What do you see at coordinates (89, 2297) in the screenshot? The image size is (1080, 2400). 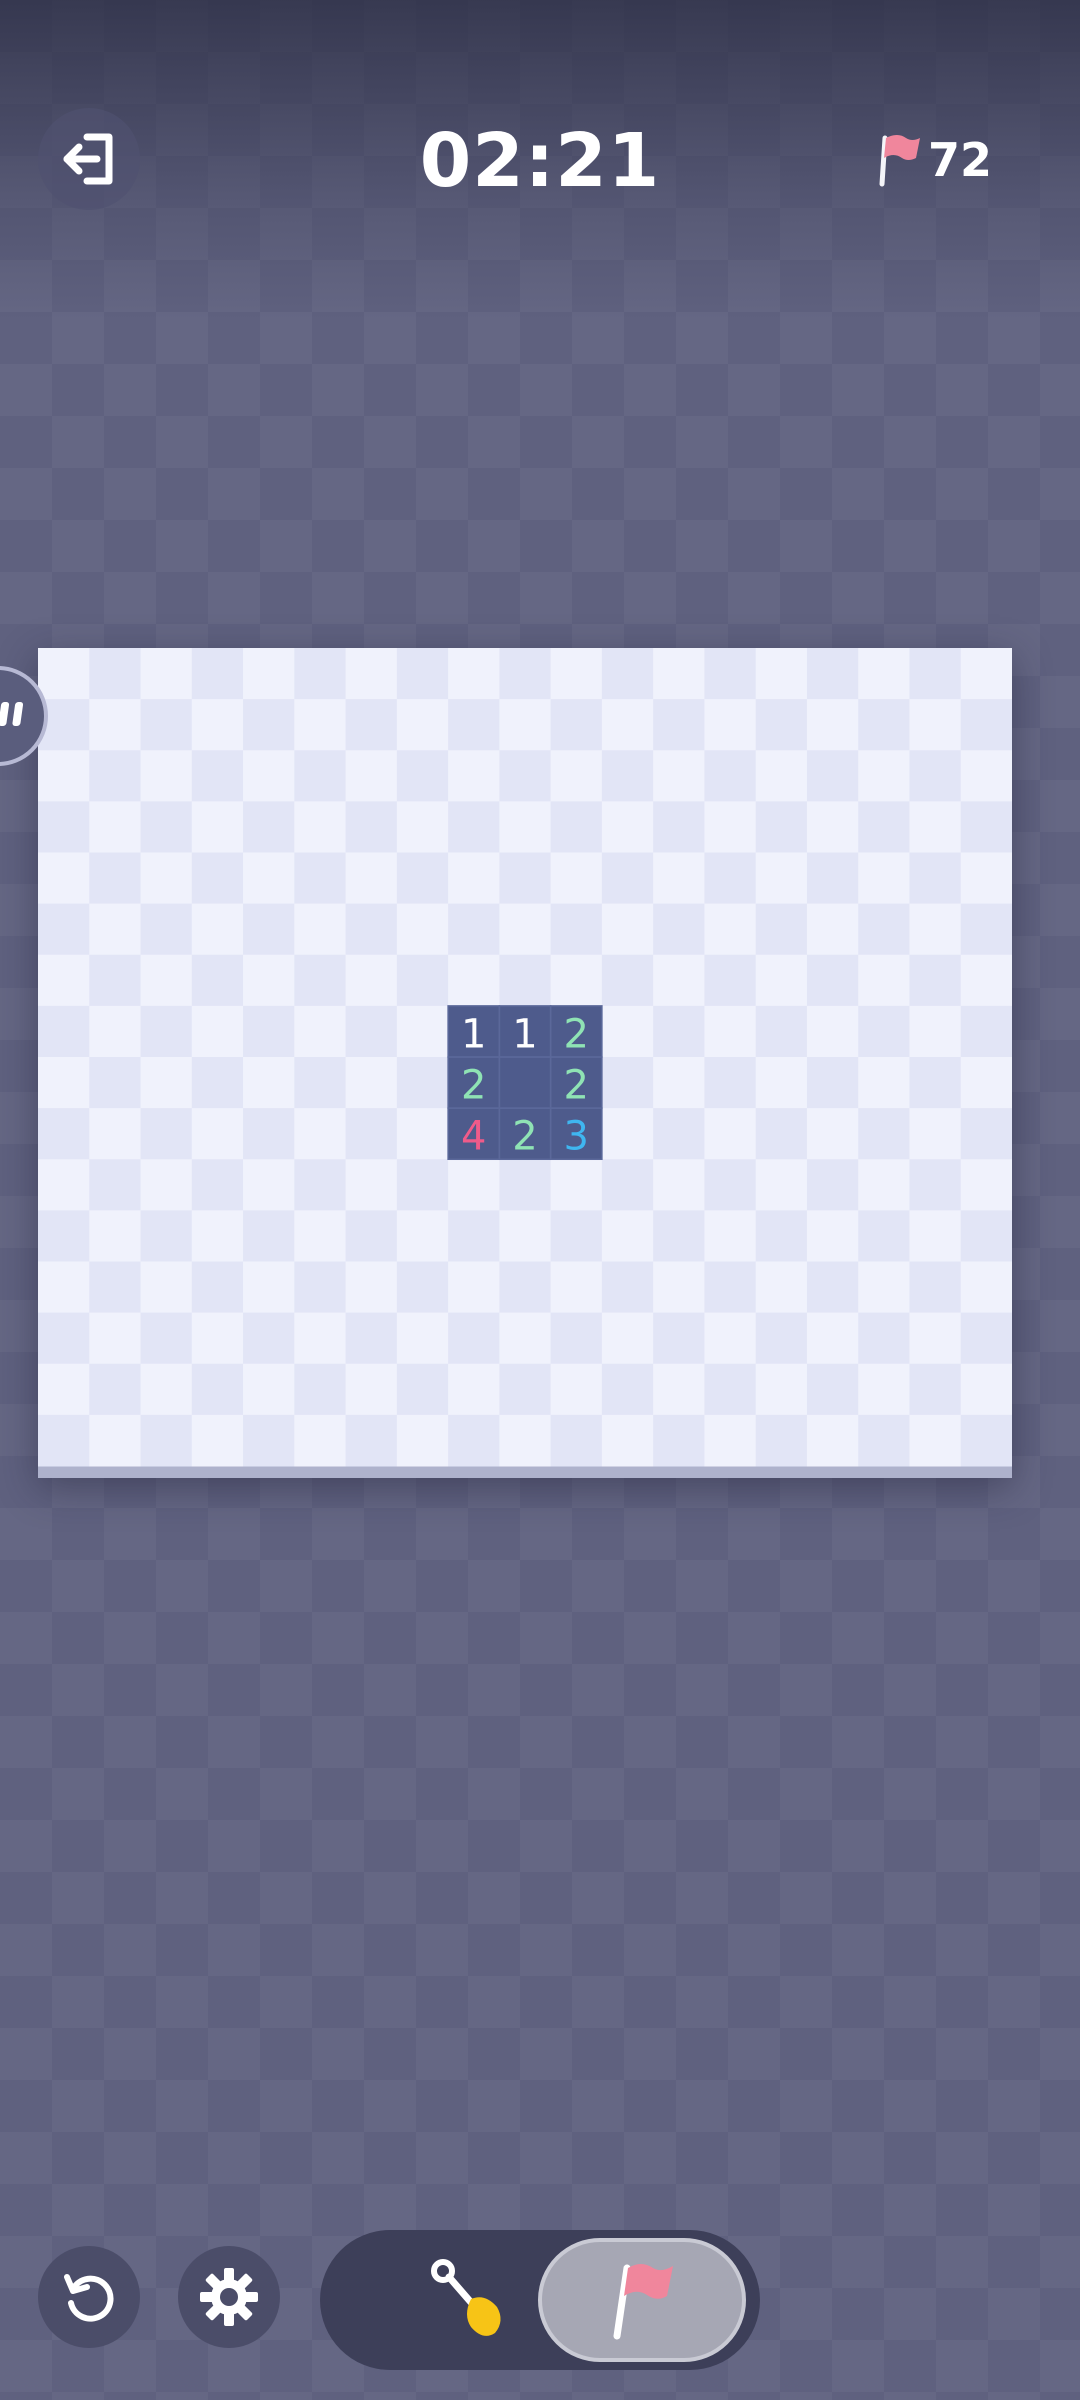 I see `restart-button` at bounding box center [89, 2297].